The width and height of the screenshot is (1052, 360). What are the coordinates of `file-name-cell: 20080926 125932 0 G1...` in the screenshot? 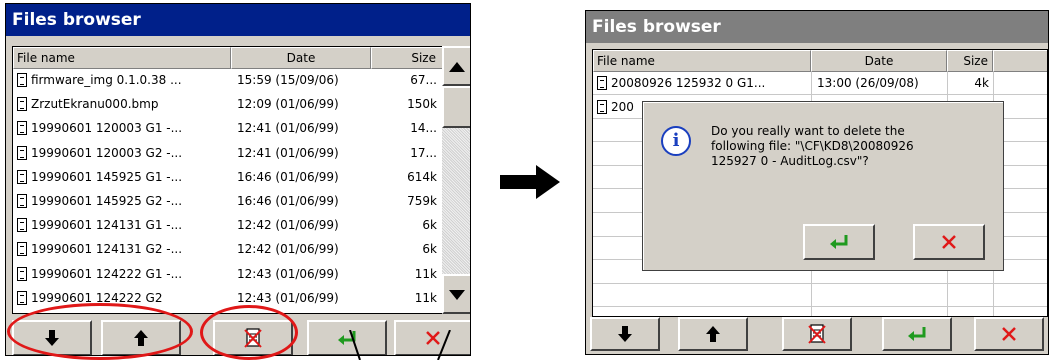 It's located at (688, 83).